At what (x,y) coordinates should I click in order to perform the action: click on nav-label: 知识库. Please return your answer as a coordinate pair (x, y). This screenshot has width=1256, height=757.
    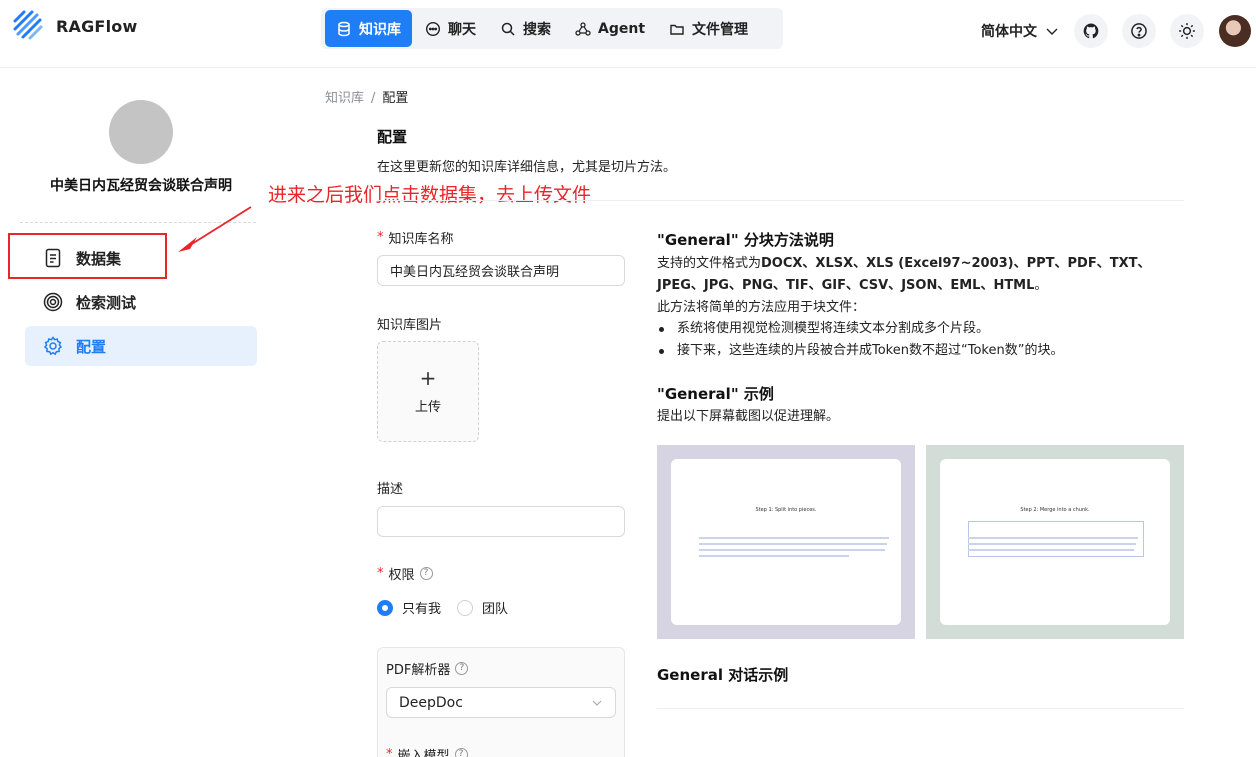
    Looking at the image, I should click on (380, 29).